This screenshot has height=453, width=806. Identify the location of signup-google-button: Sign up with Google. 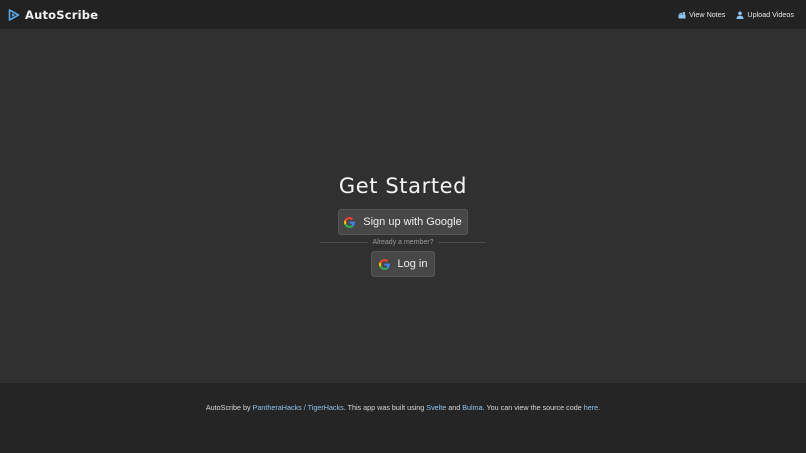
(403, 222).